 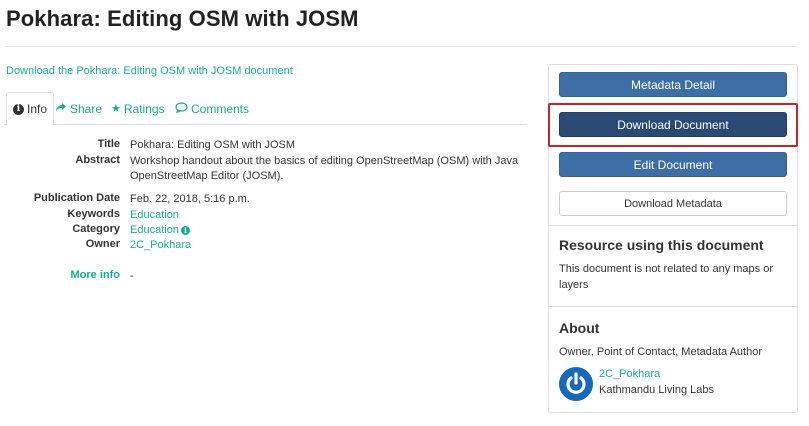 I want to click on tab-share-label: Share, so click(x=86, y=108).